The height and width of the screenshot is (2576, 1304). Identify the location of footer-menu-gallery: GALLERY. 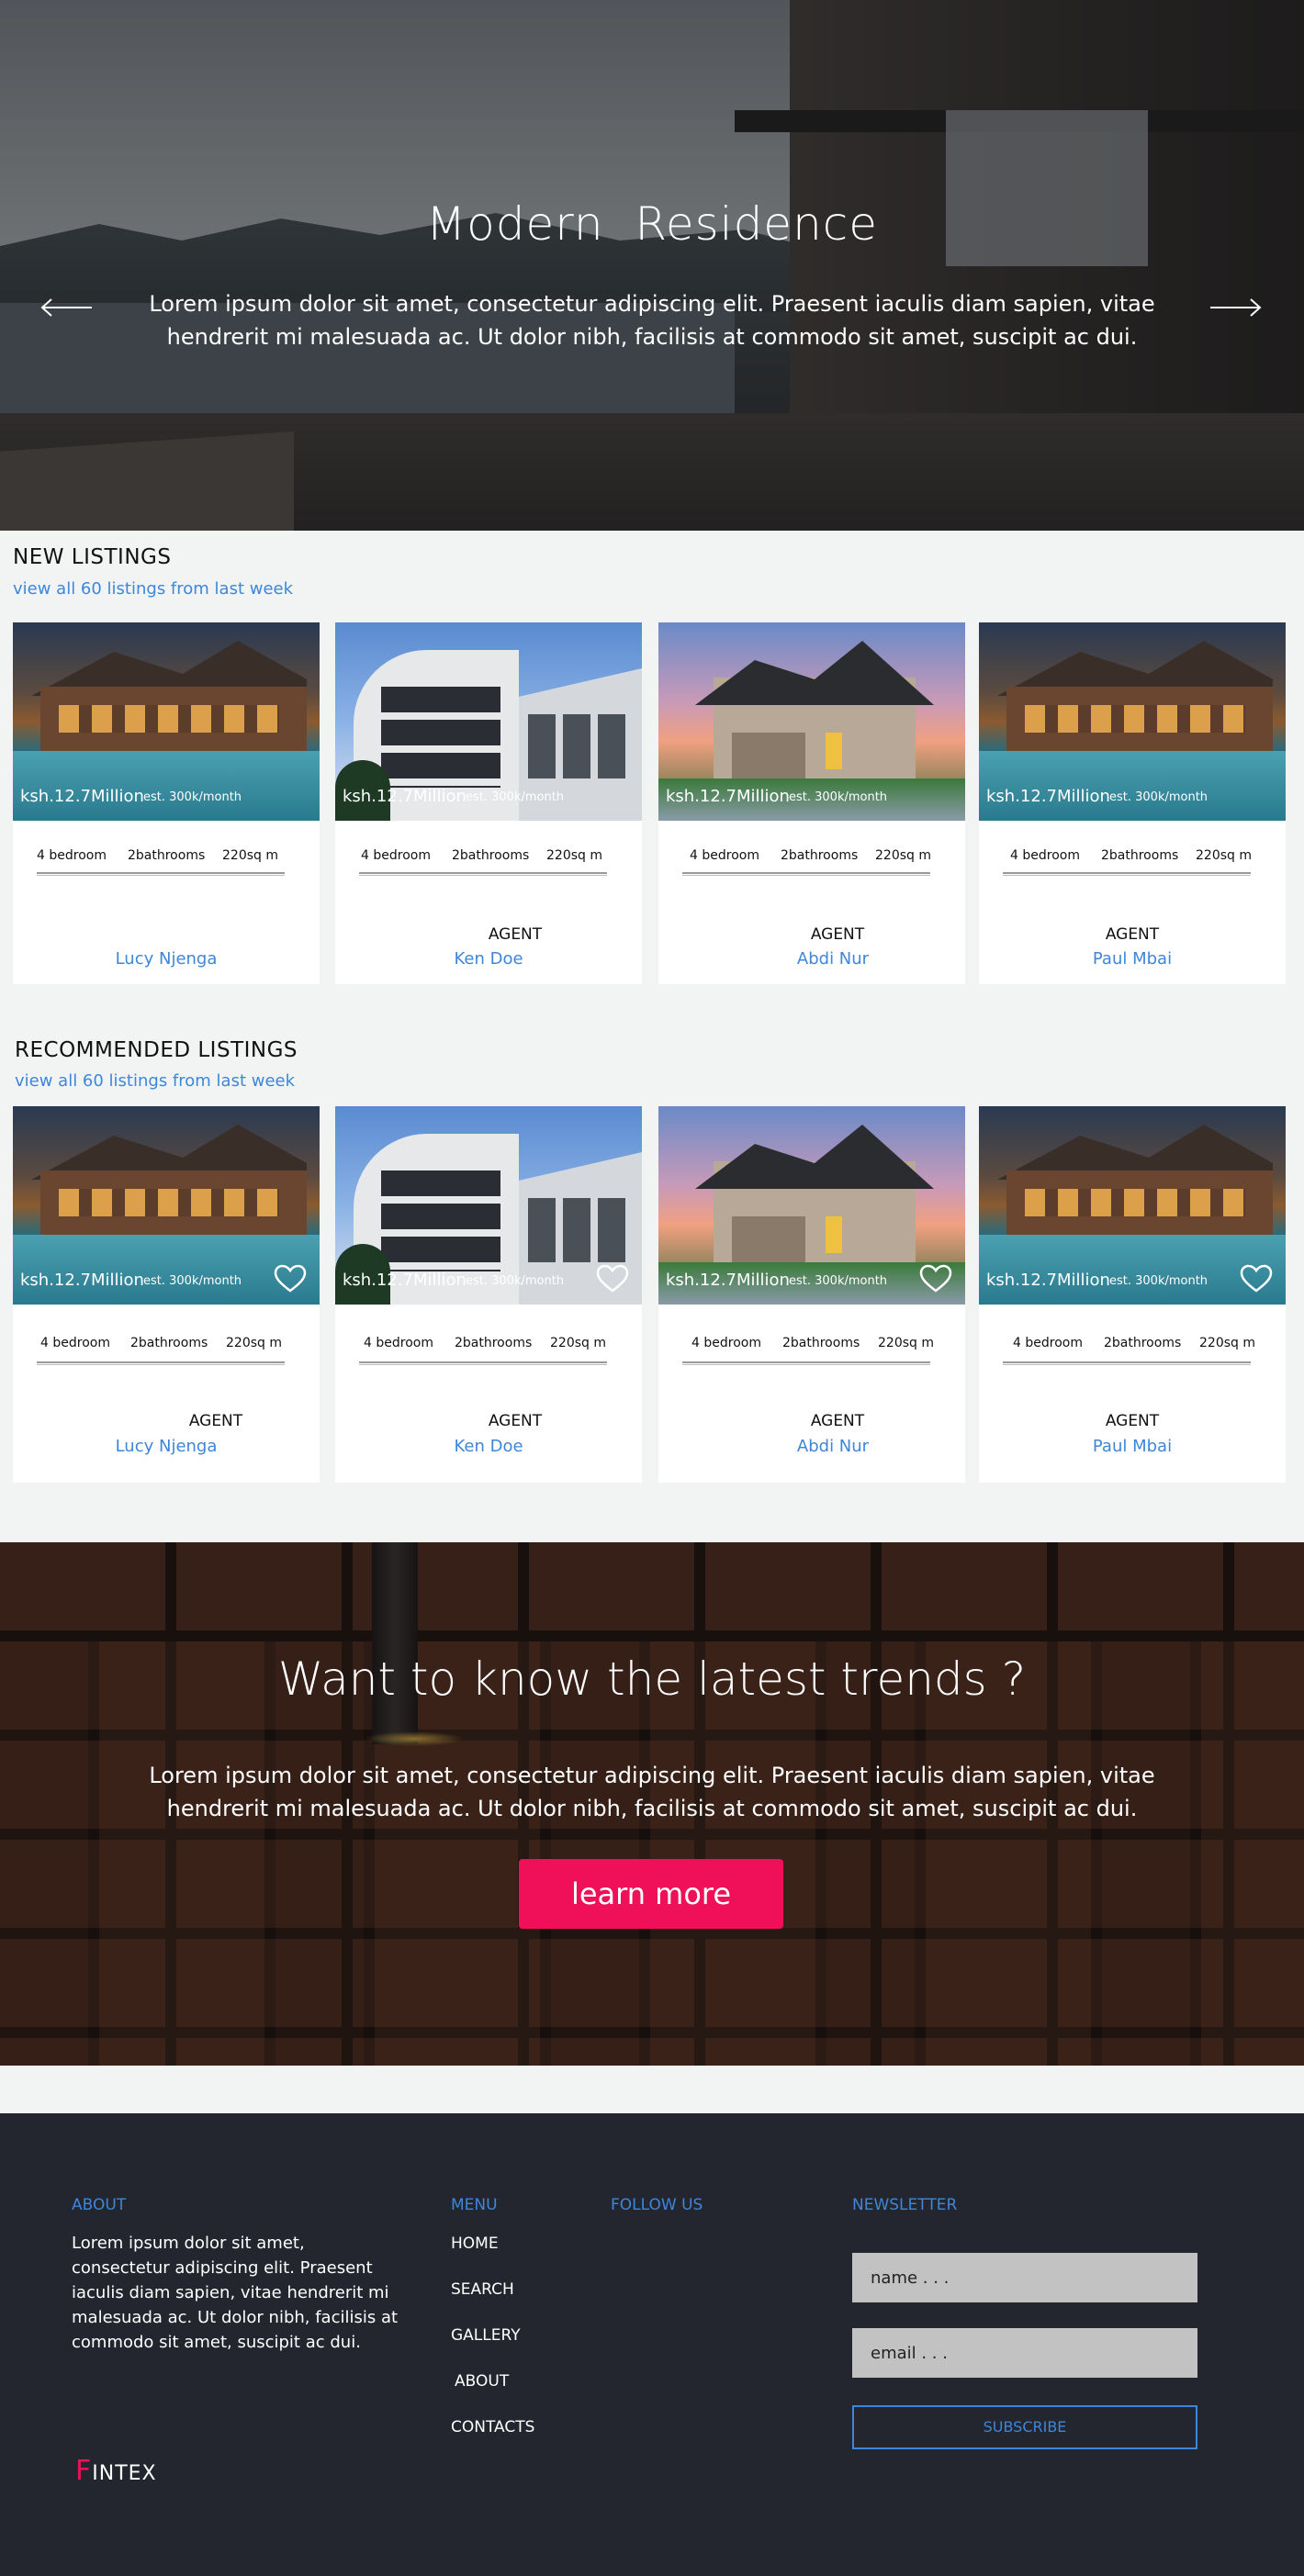
(486, 2335).